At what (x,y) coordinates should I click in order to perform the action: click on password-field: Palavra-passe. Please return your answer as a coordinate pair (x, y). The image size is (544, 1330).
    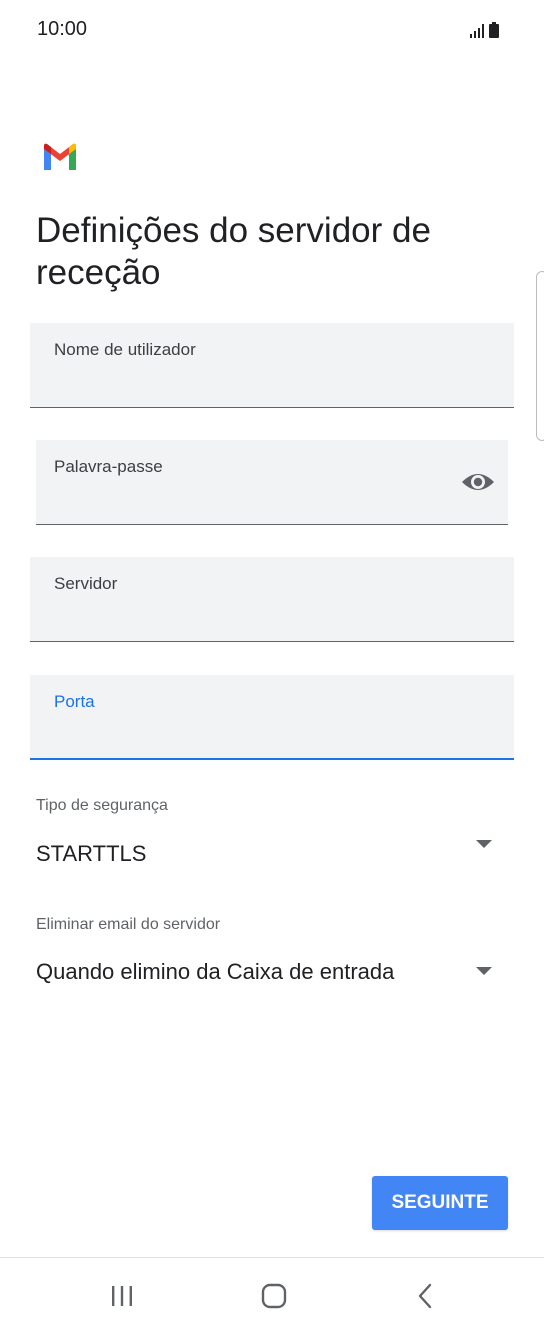
    Looking at the image, I should click on (272, 482).